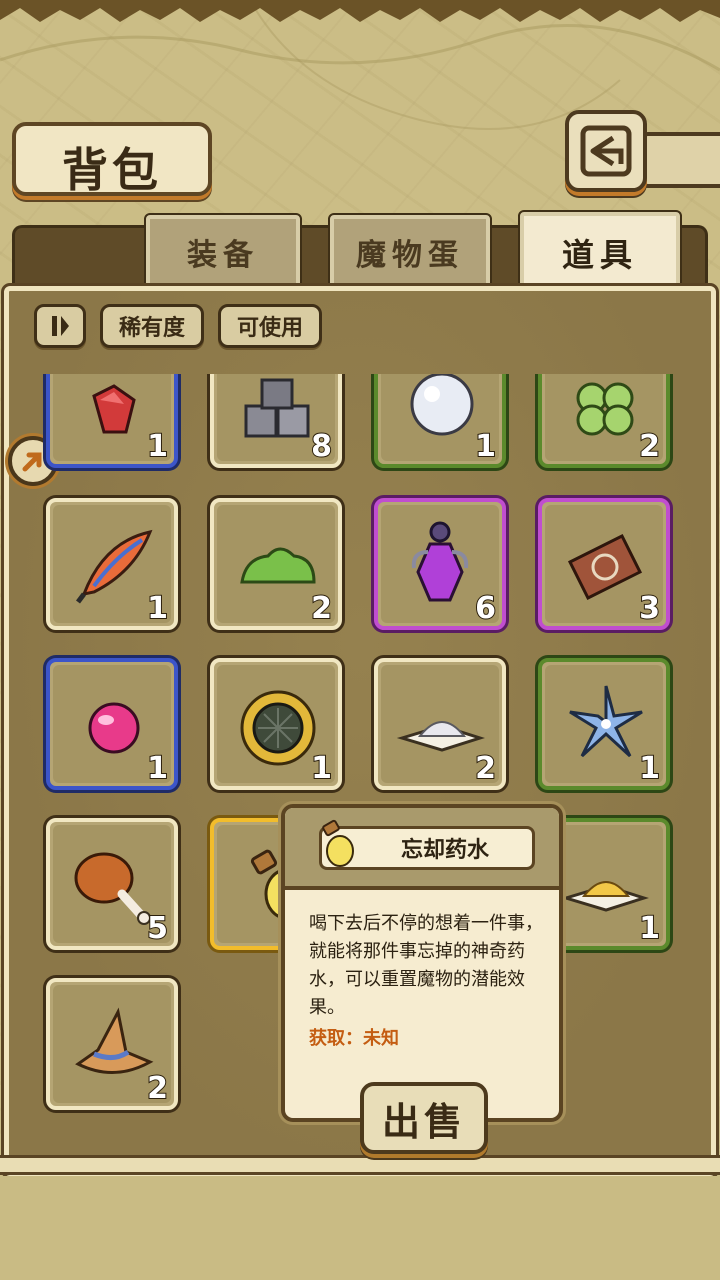 Image resolution: width=720 pixels, height=1280 pixels. I want to click on blue-flower-icon, so click(606, 721).